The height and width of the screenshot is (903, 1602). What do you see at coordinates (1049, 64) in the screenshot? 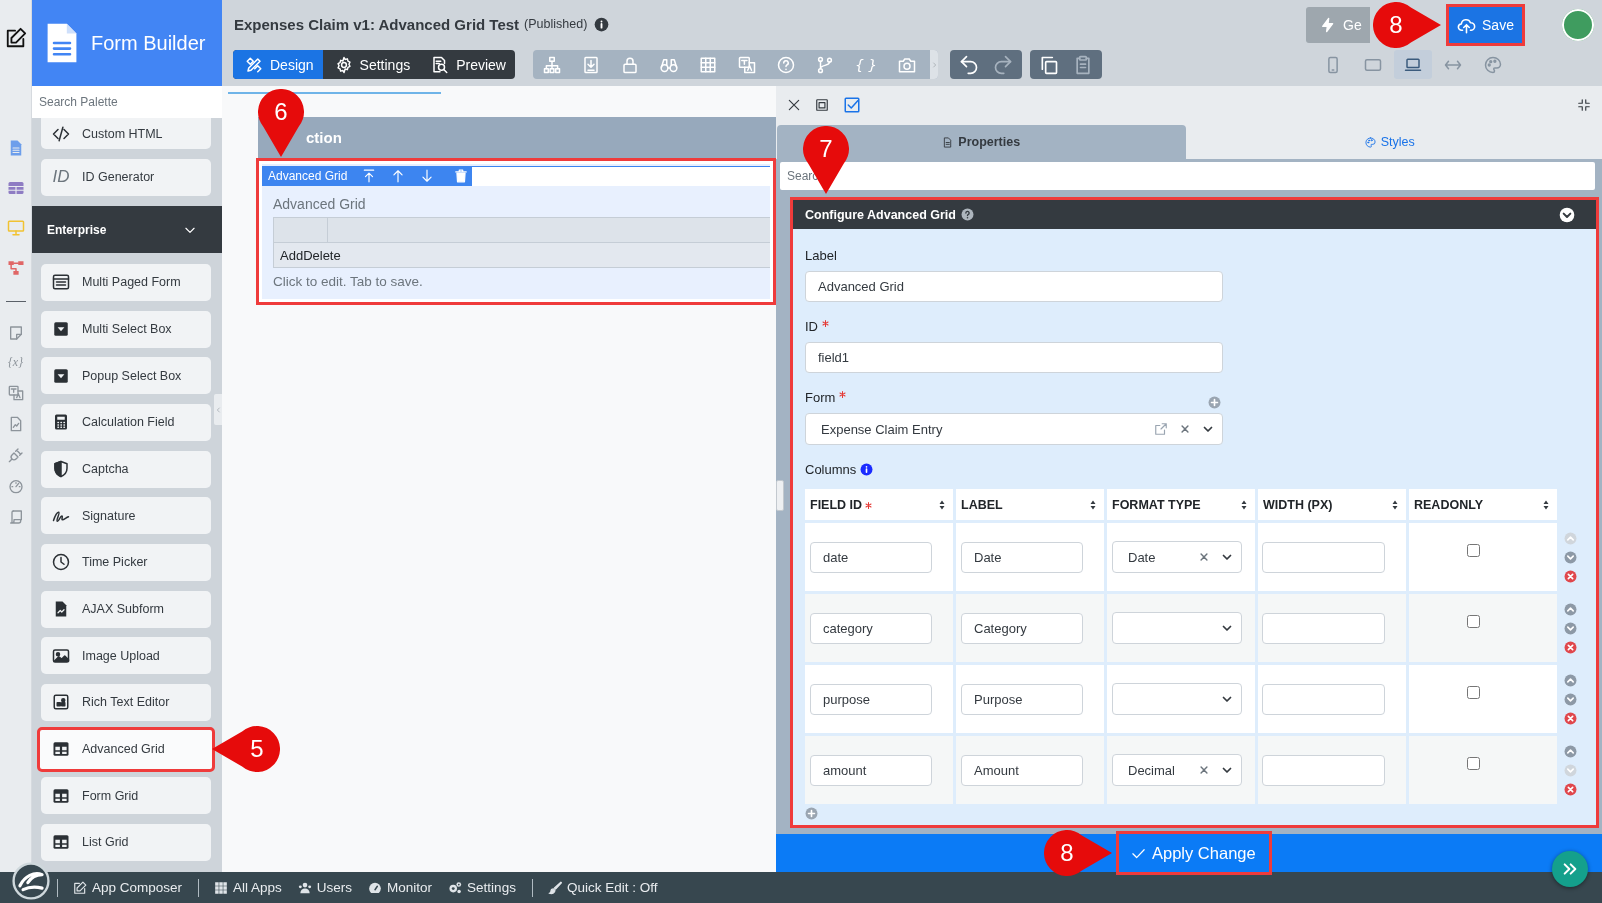
I see `copy-icon` at bounding box center [1049, 64].